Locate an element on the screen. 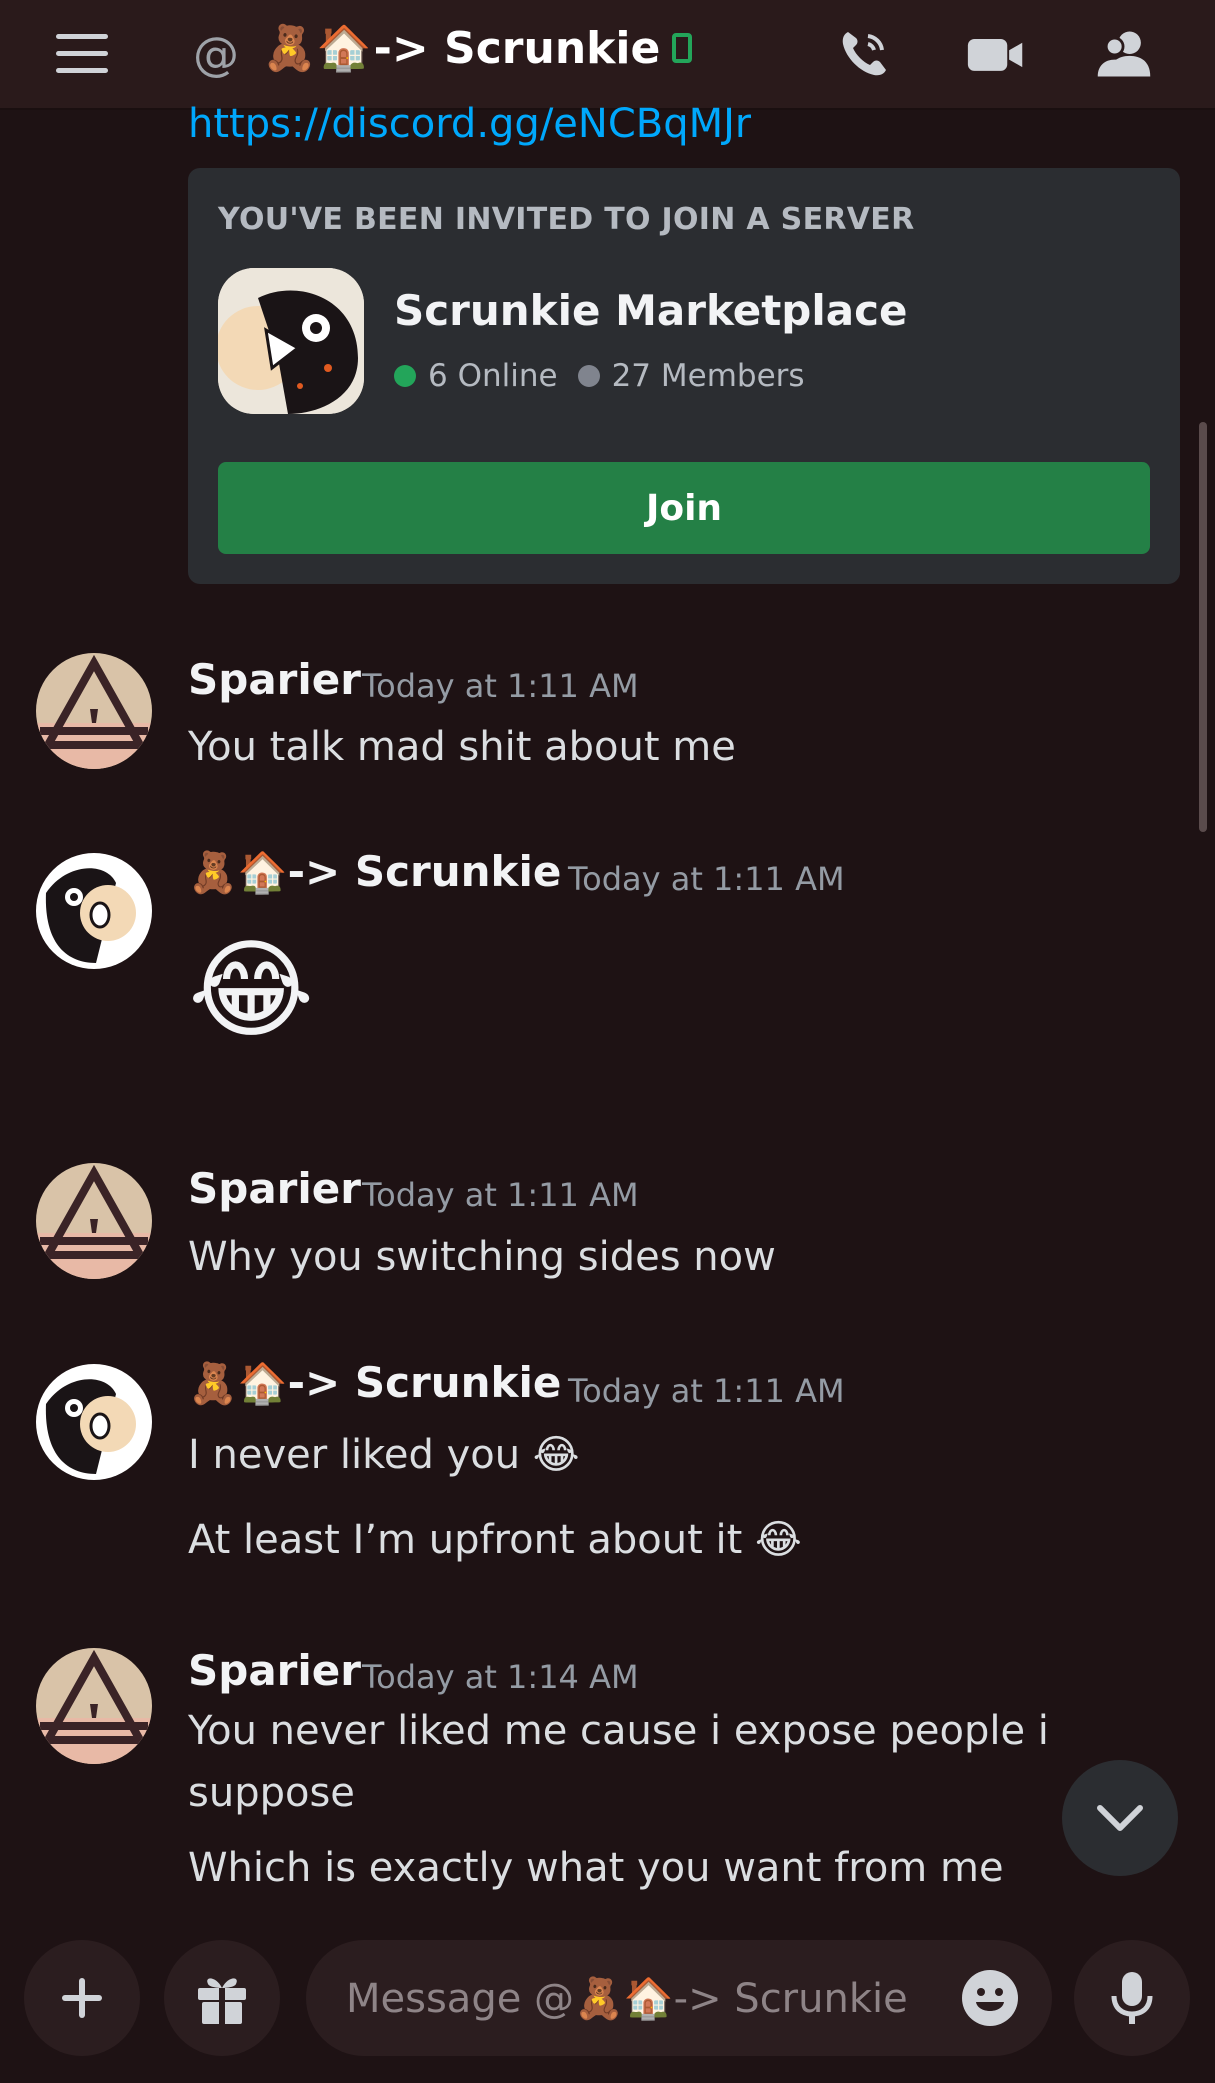 The height and width of the screenshot is (2083, 1215). message-text: At least I’m upfront about it 😂 is located at coordinates (495, 1540).